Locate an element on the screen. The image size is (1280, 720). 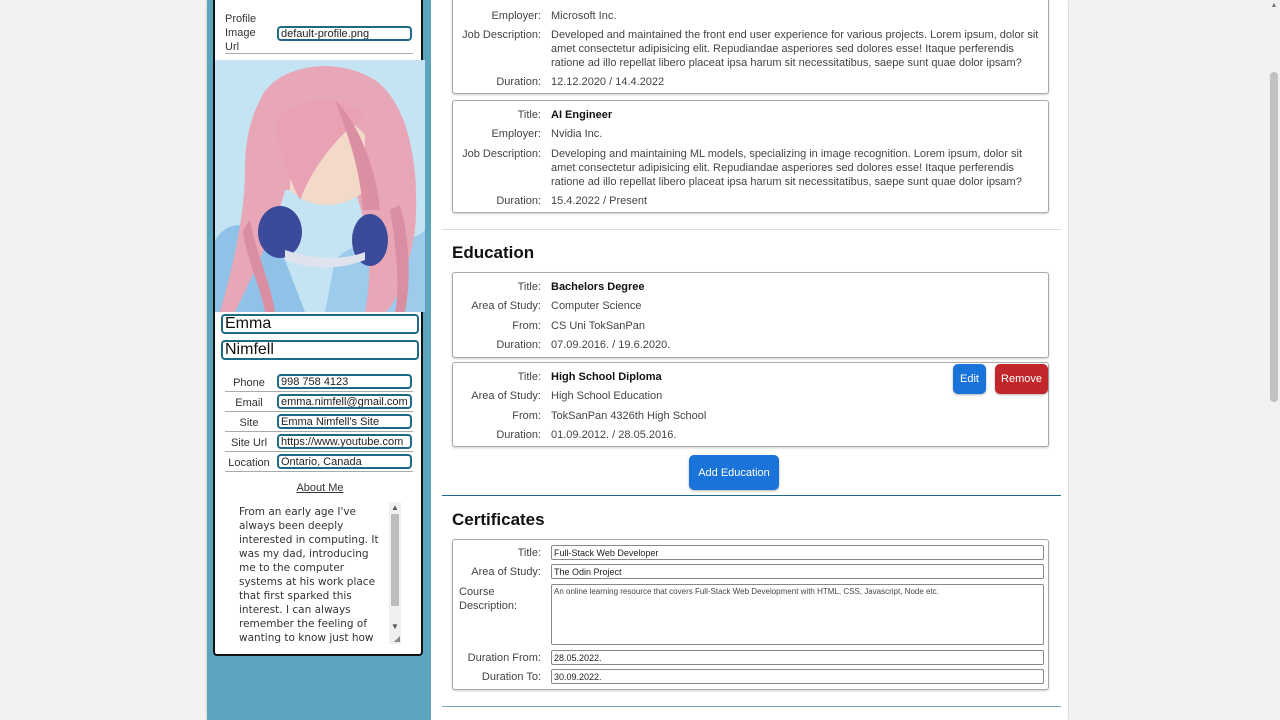
duration-from-input is located at coordinates (797, 657).